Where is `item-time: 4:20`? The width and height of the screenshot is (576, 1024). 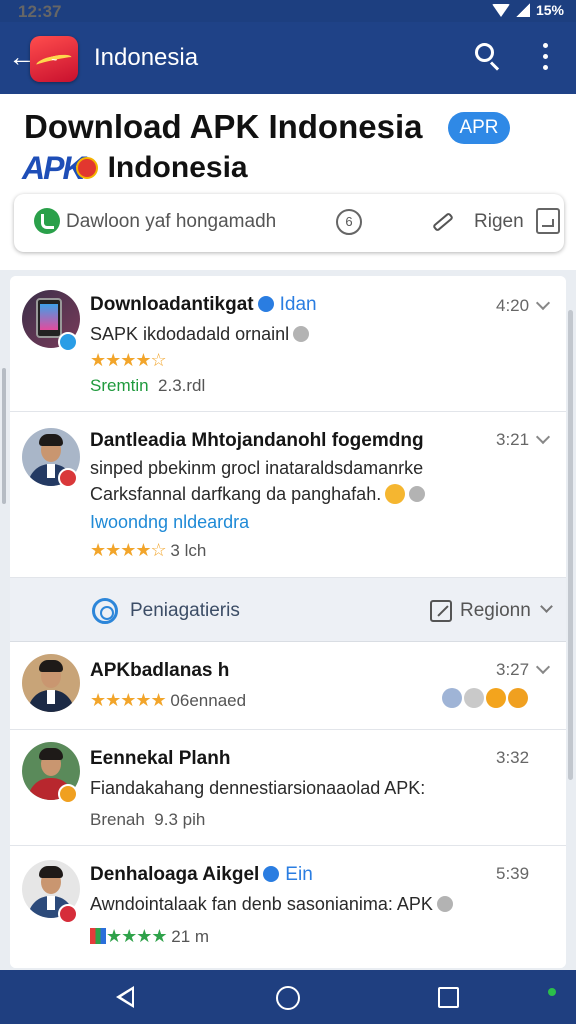
item-time: 4:20 is located at coordinates (513, 305).